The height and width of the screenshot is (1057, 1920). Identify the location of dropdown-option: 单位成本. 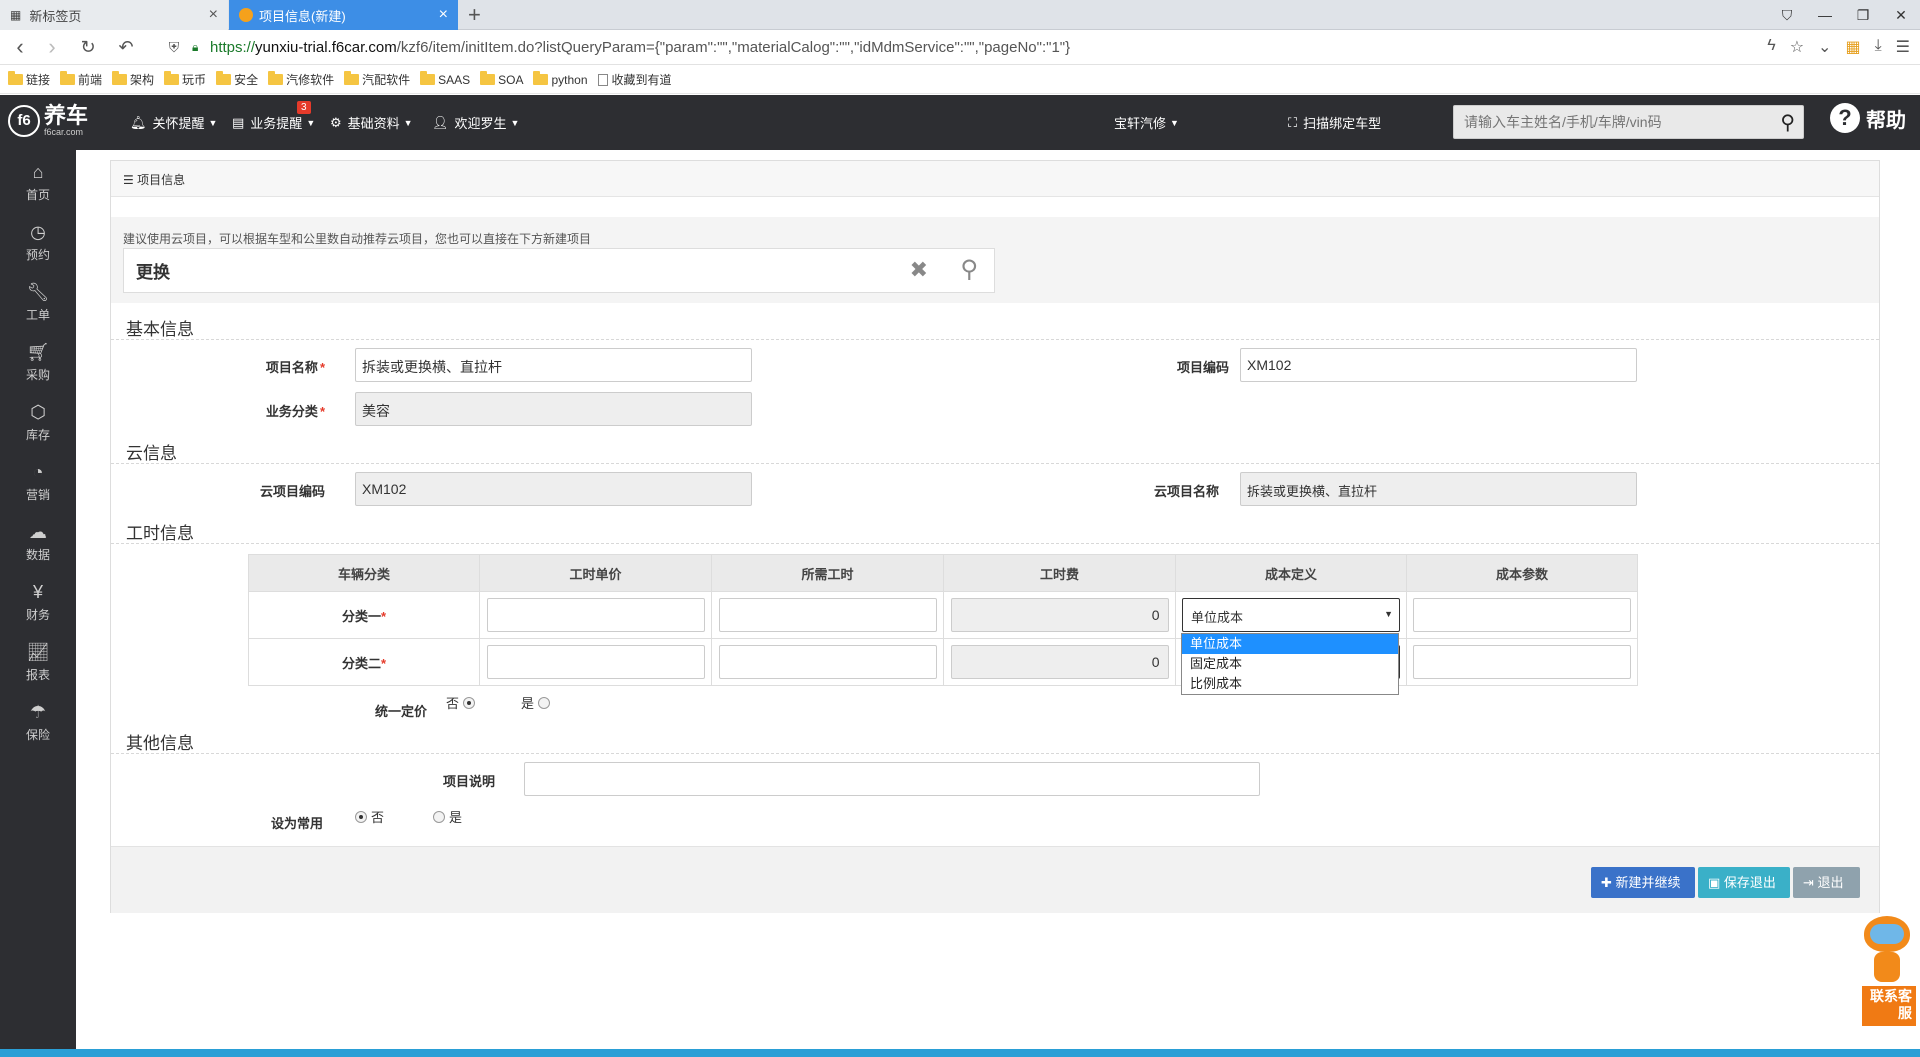
(1290, 644).